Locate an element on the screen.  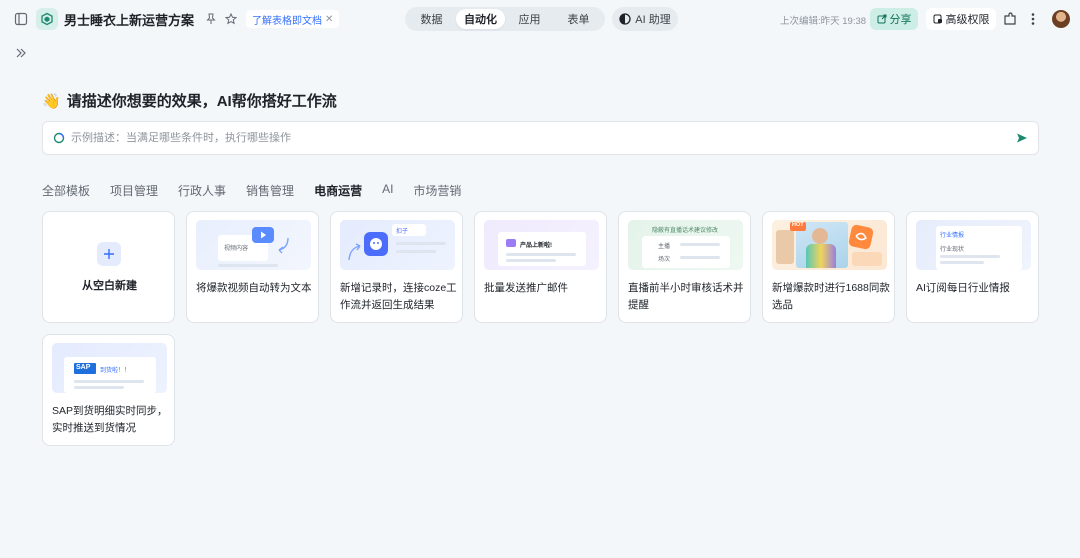
video-play-icon is located at coordinates (263, 235).